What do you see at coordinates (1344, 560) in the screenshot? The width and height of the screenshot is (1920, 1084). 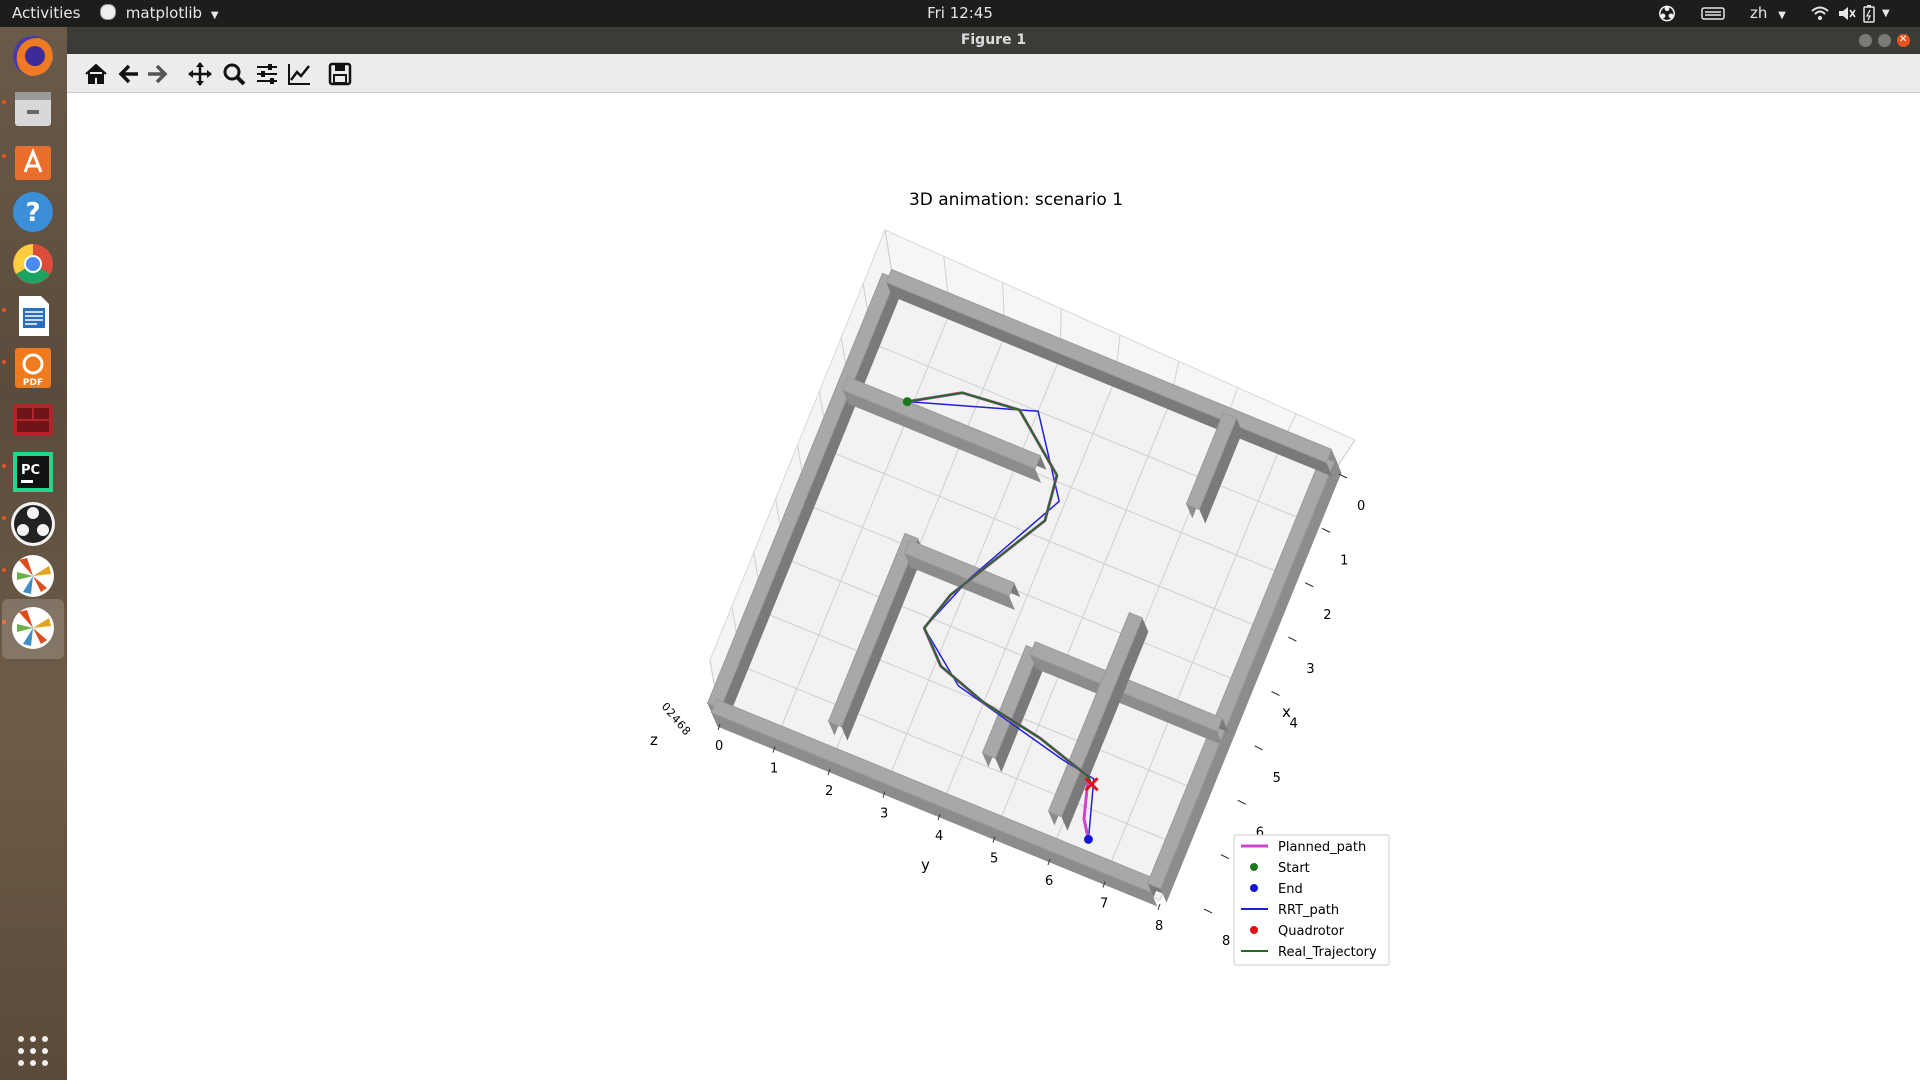 I see `x-tick-label: 1` at bounding box center [1344, 560].